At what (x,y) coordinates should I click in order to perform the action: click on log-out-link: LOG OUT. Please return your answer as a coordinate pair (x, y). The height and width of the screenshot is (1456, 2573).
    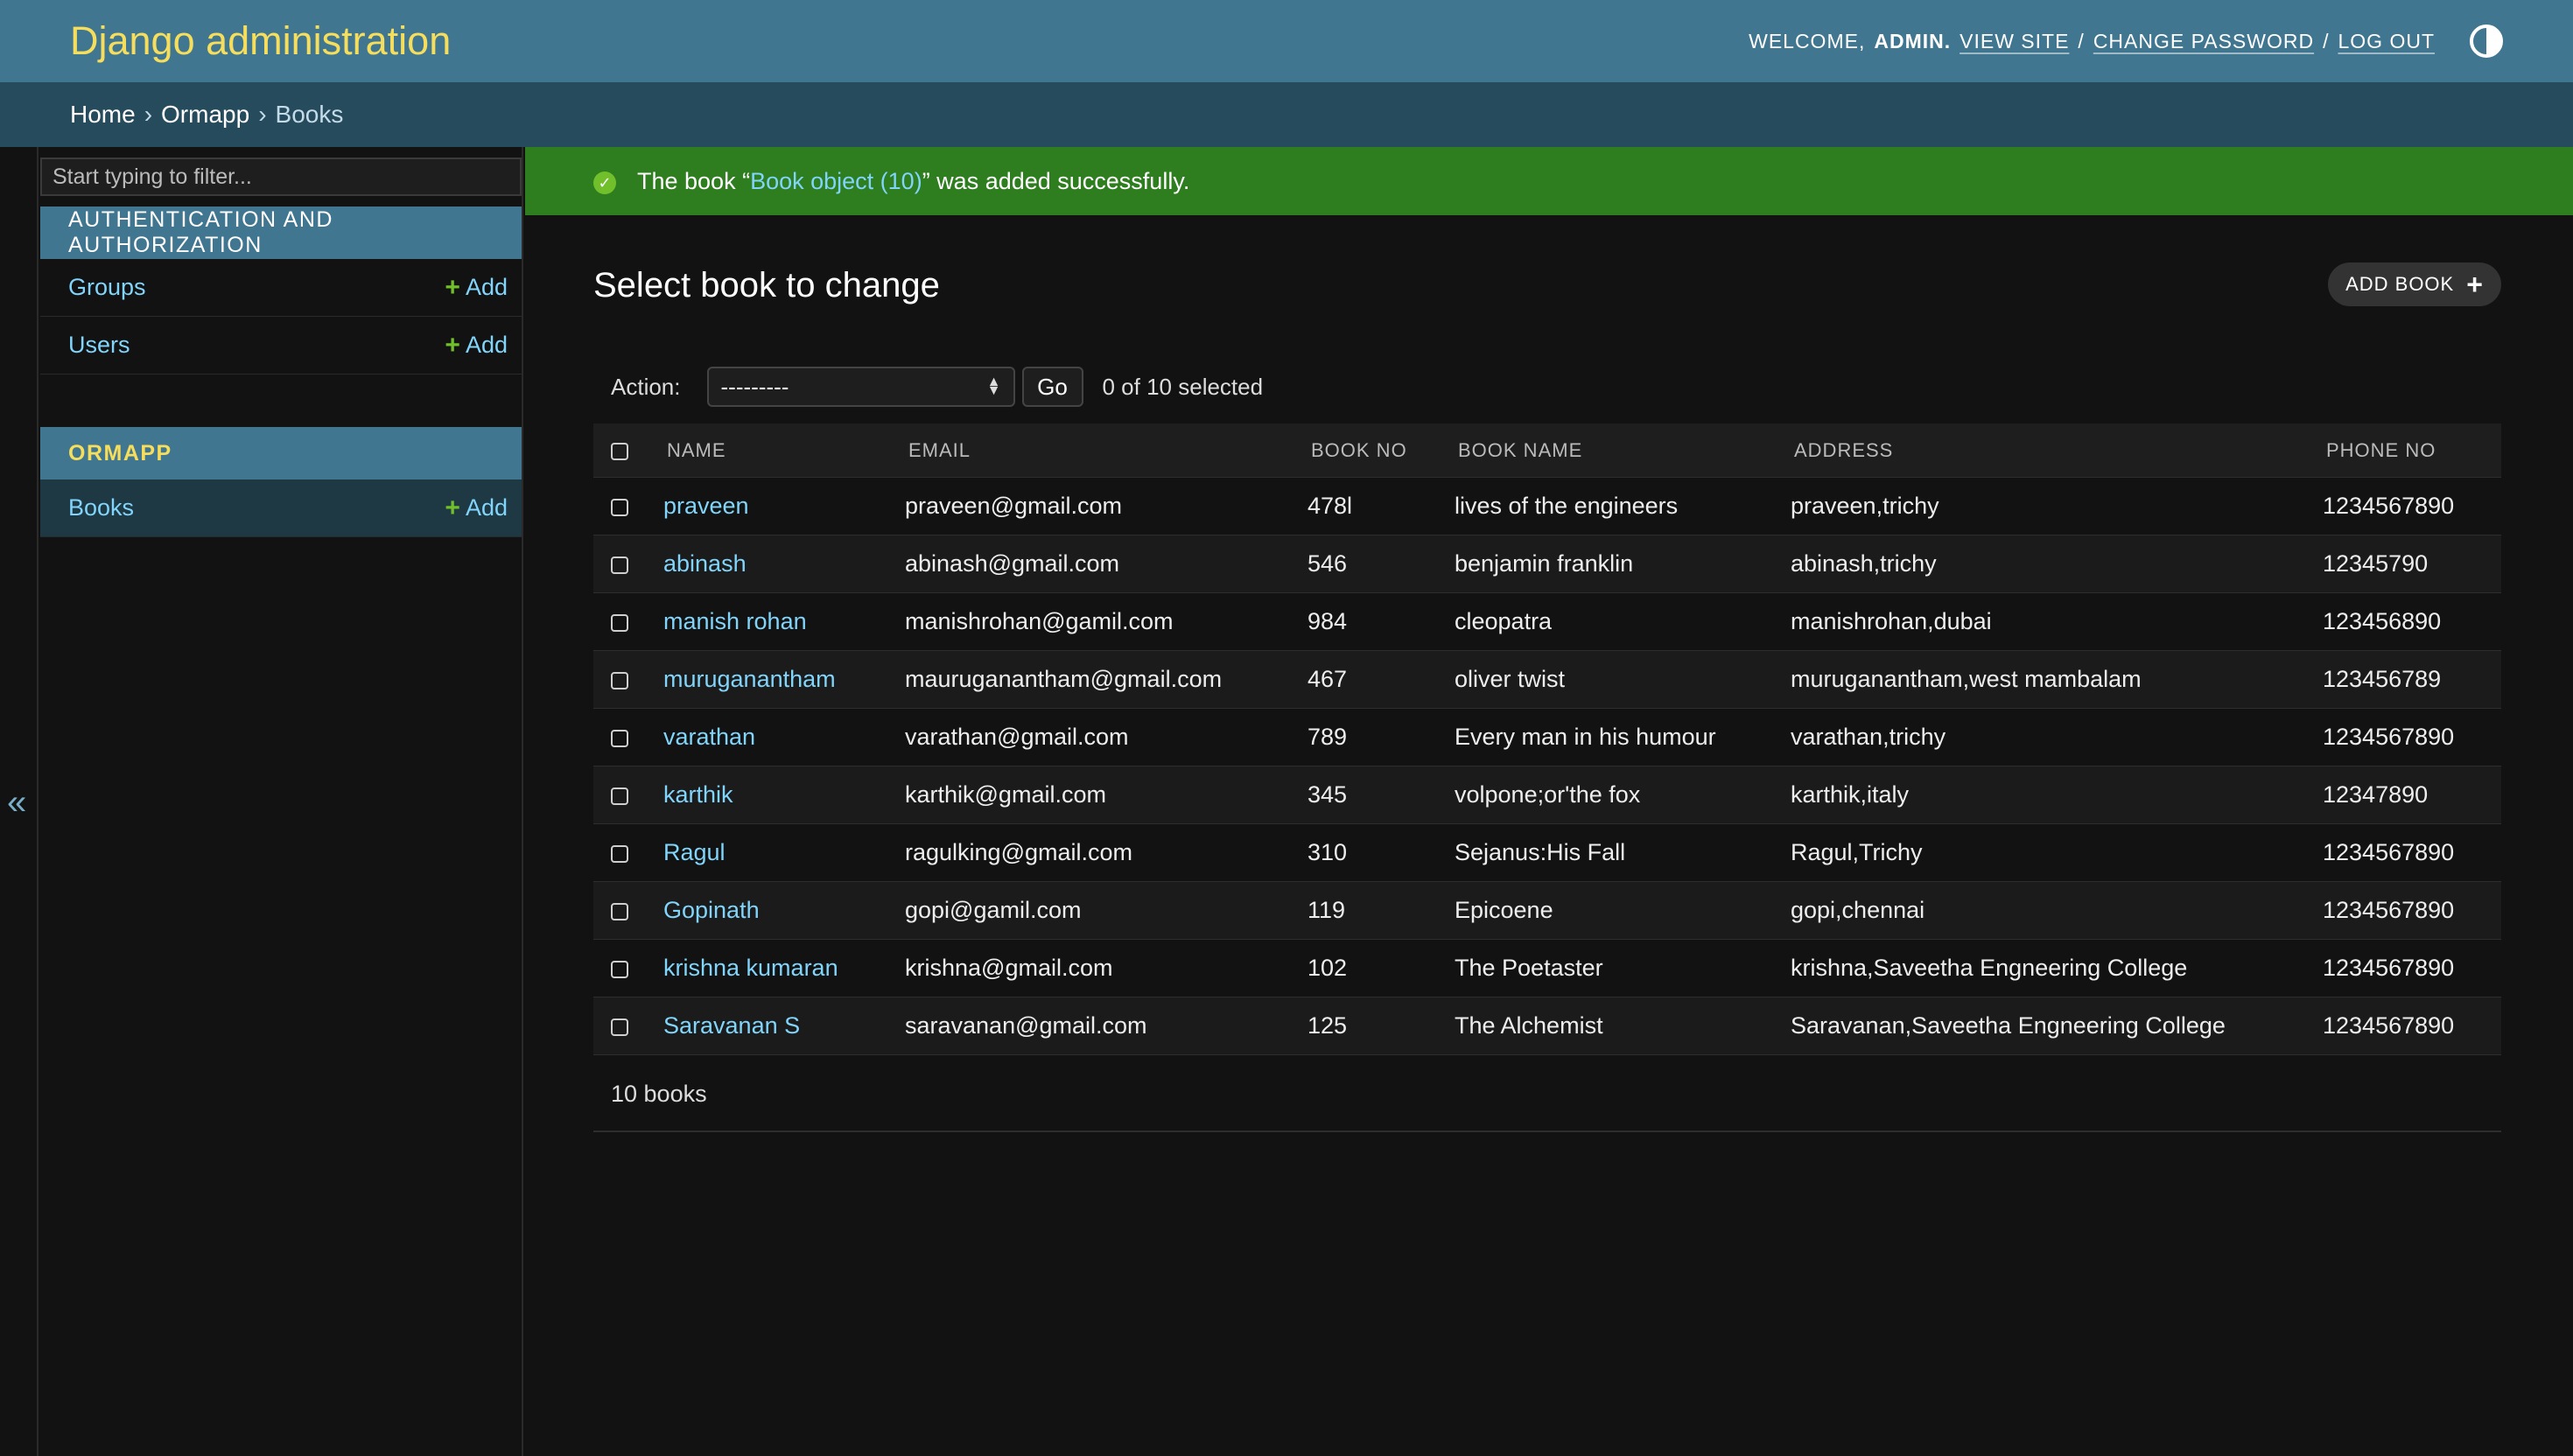
    Looking at the image, I should click on (2386, 41).